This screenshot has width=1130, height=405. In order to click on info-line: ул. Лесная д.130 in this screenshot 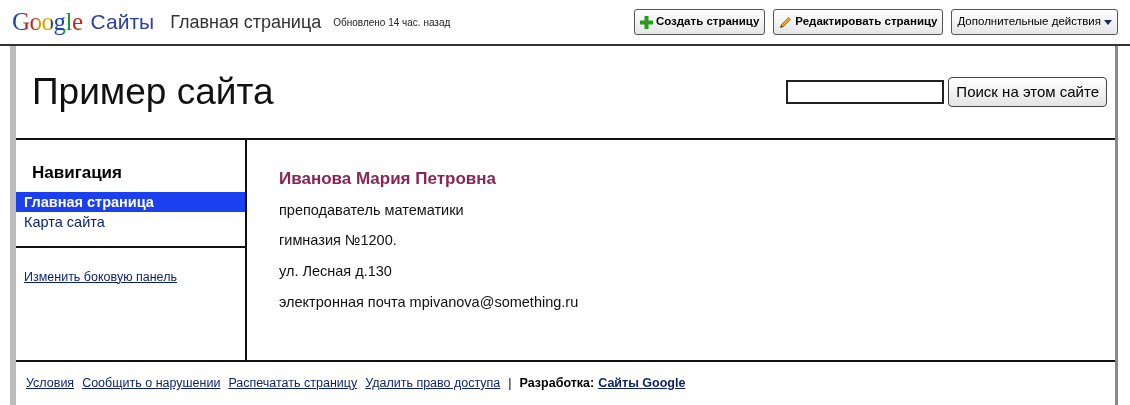, I will do `click(336, 271)`.